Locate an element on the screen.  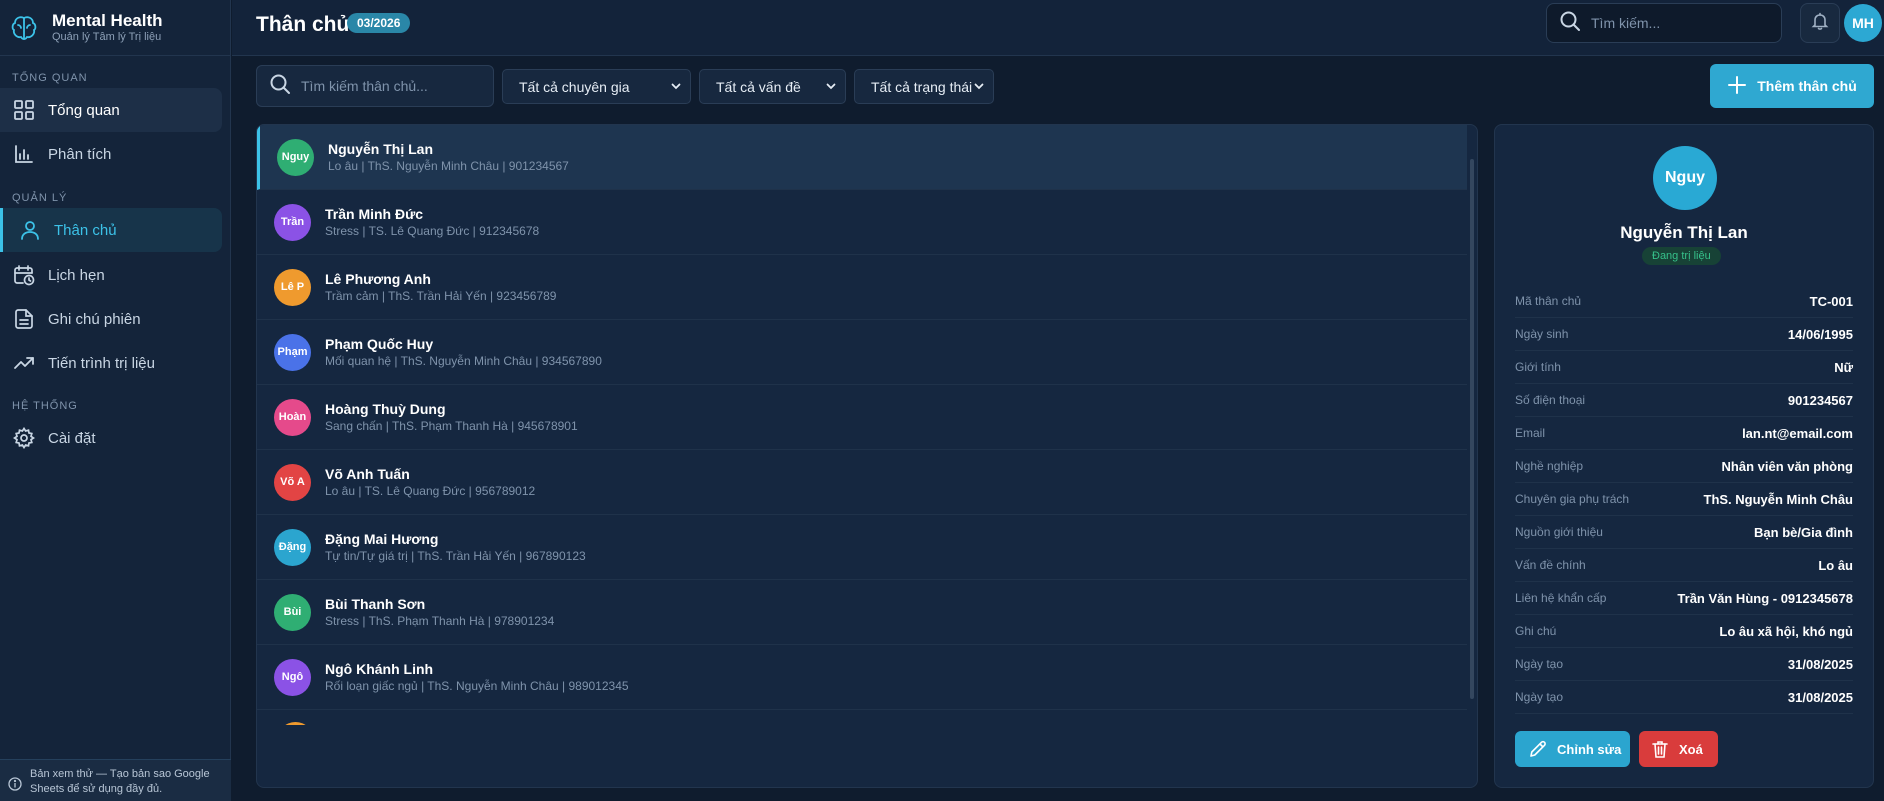
document-icon is located at coordinates (24, 319).